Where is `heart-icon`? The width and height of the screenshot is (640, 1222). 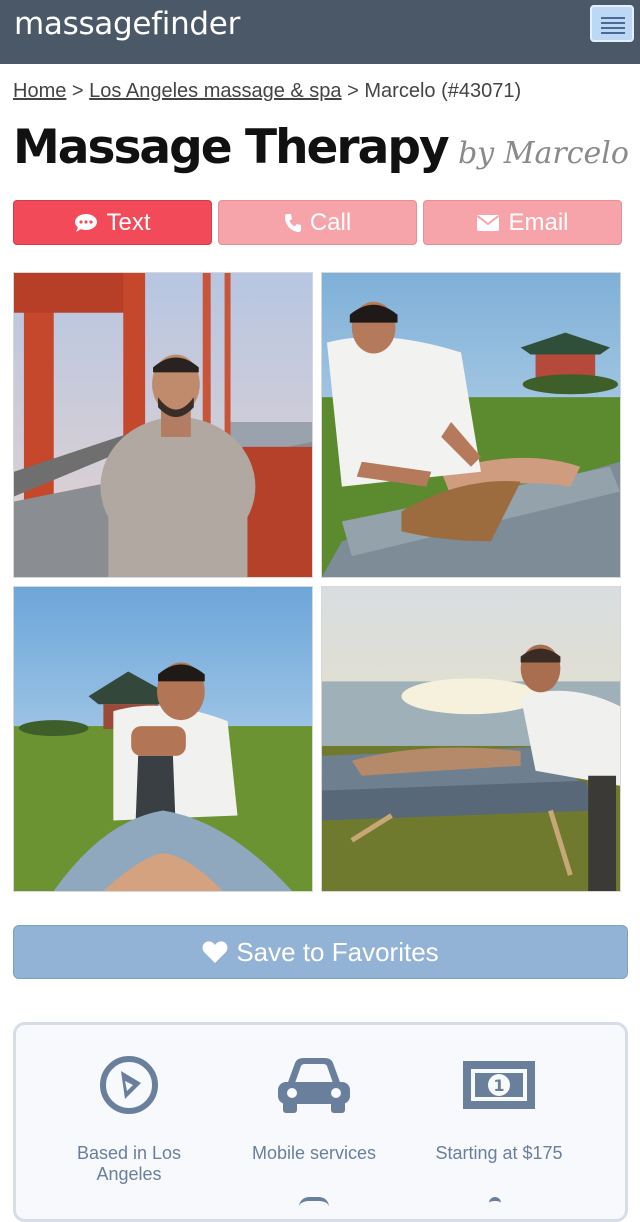 heart-icon is located at coordinates (215, 952).